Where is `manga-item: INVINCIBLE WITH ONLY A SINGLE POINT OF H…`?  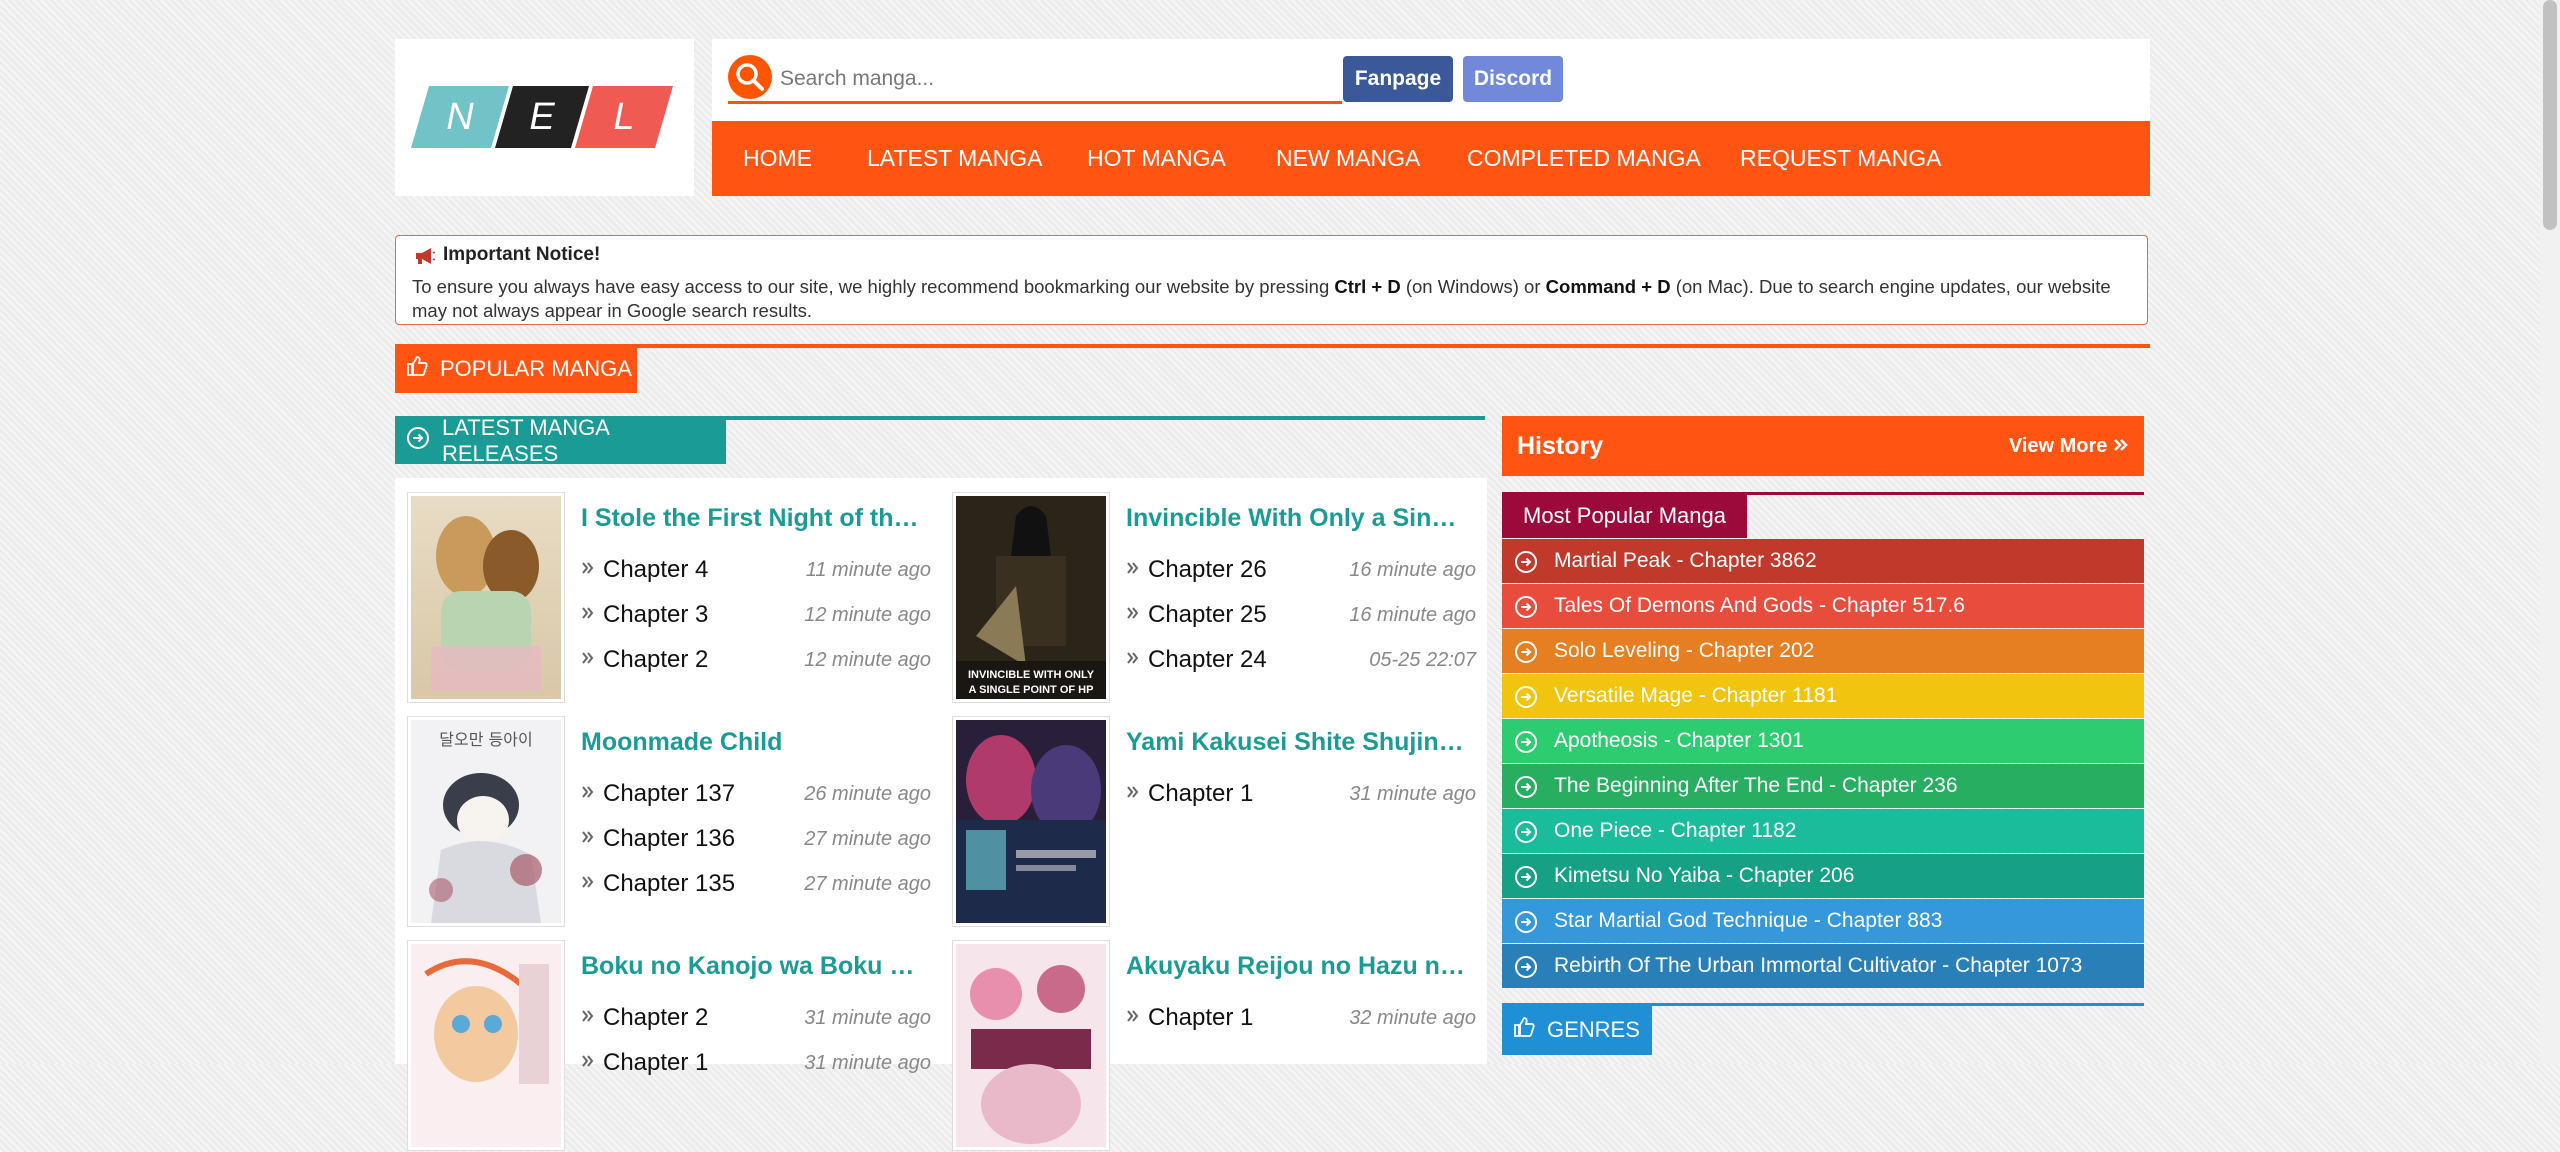
manga-item: INVINCIBLE WITH ONLY A SINGLE POINT OF H… is located at coordinates (1212, 590).